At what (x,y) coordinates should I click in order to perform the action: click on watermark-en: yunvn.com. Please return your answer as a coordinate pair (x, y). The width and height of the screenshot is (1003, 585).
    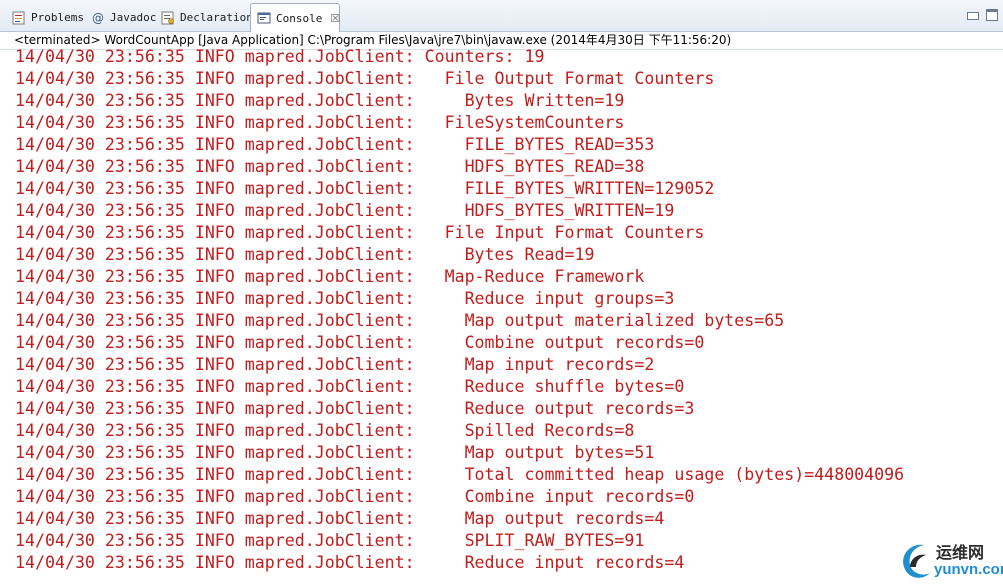
    Looking at the image, I should click on (968, 569).